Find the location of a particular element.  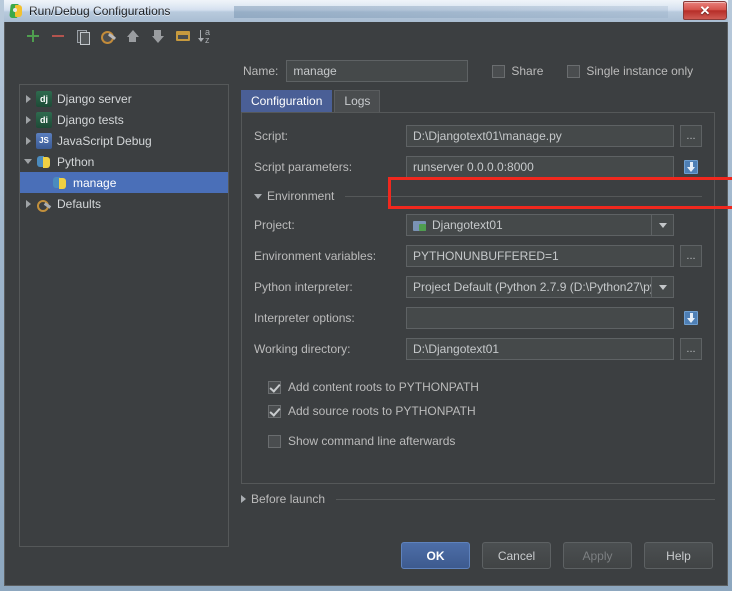

interpreter-options-row: Interpreter options: is located at coordinates (478, 318).